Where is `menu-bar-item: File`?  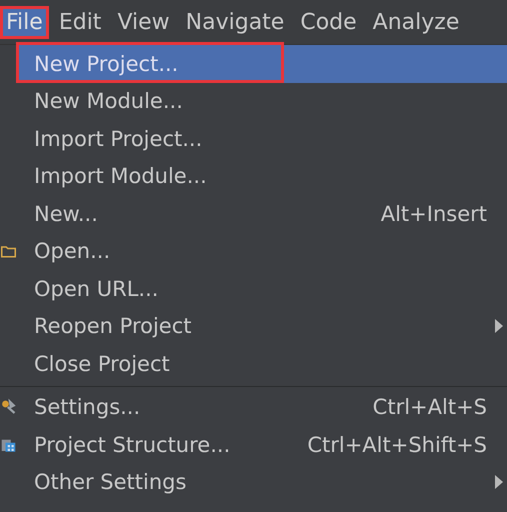 menu-bar-item: File is located at coordinates (24, 22).